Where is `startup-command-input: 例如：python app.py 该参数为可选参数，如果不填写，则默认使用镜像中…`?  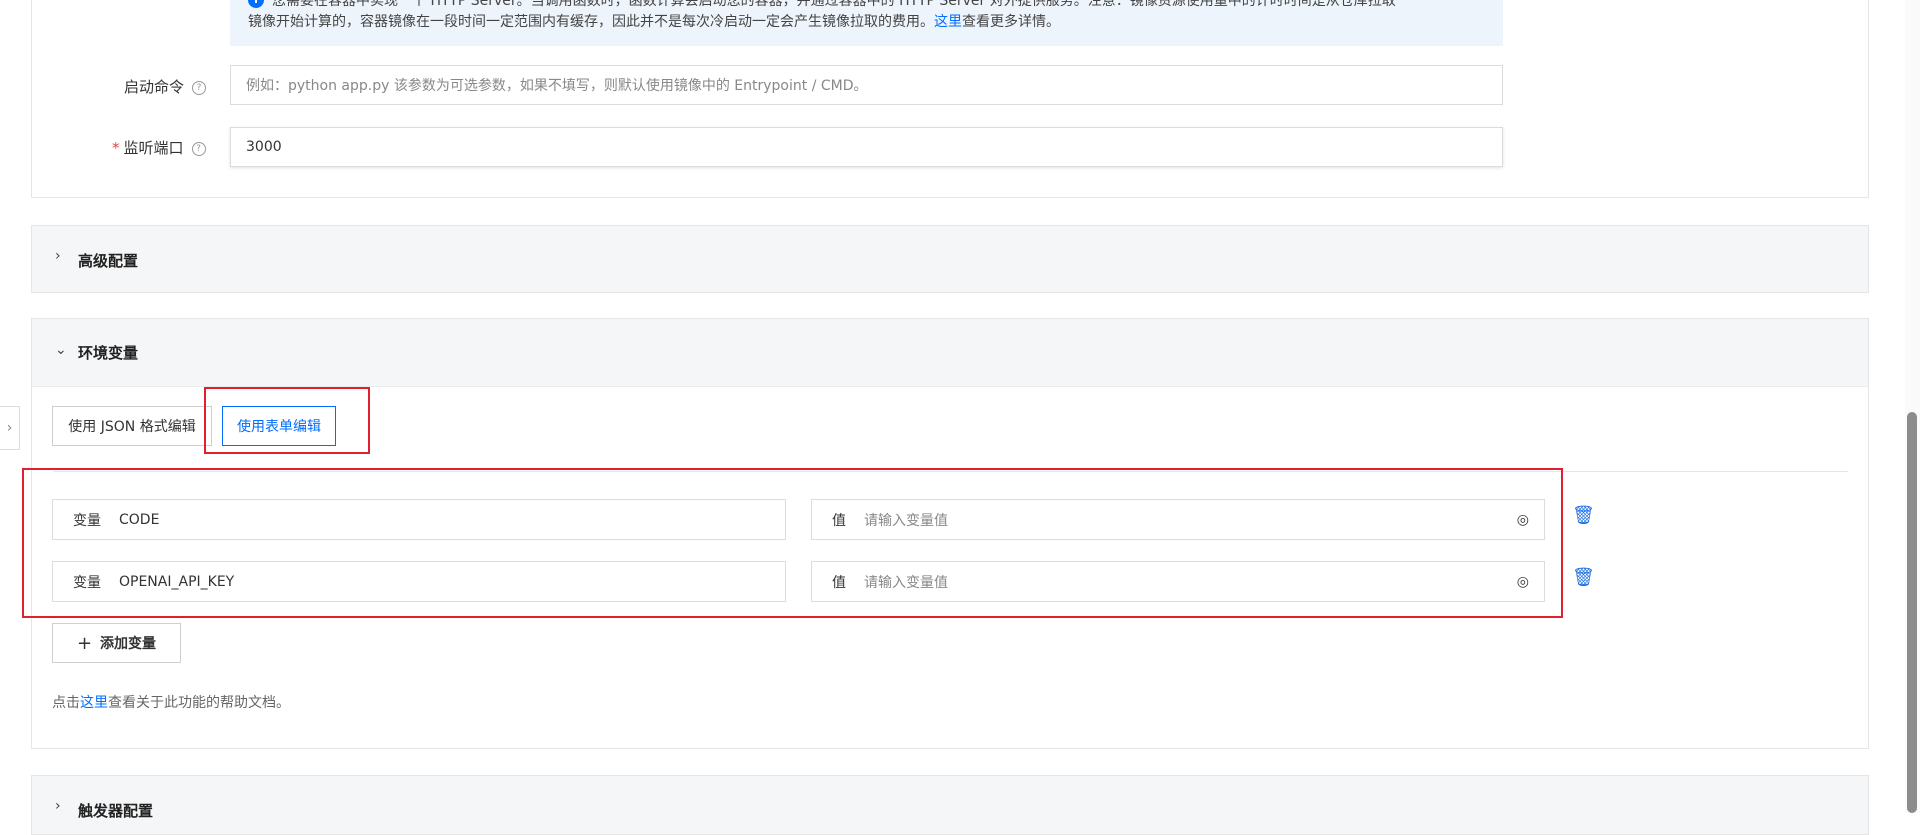 startup-command-input: 例如：python app.py 该参数为可选参数，如果不填写，则默认使用镜像中… is located at coordinates (866, 85).